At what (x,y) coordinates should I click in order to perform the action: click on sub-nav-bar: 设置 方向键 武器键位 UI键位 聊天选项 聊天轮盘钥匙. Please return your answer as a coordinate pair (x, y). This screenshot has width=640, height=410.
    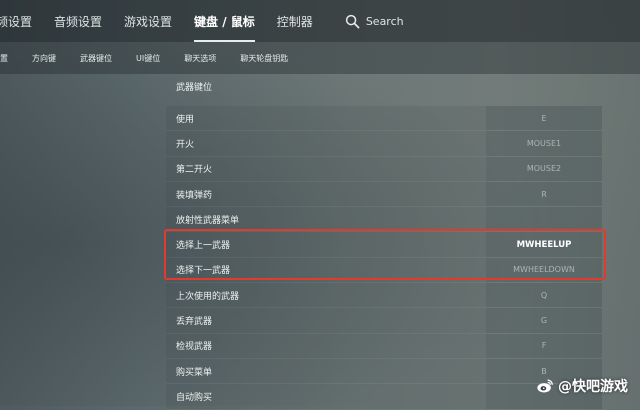
    Looking at the image, I should click on (320, 58).